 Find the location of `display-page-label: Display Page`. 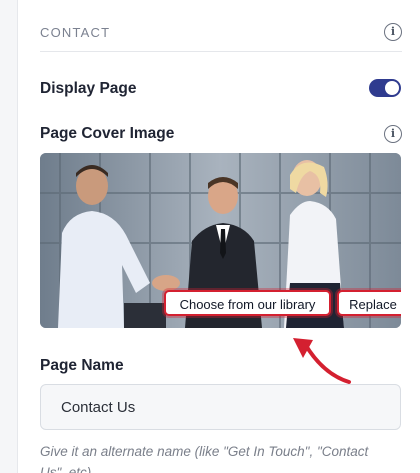

display-page-label: Display Page is located at coordinates (88, 88).